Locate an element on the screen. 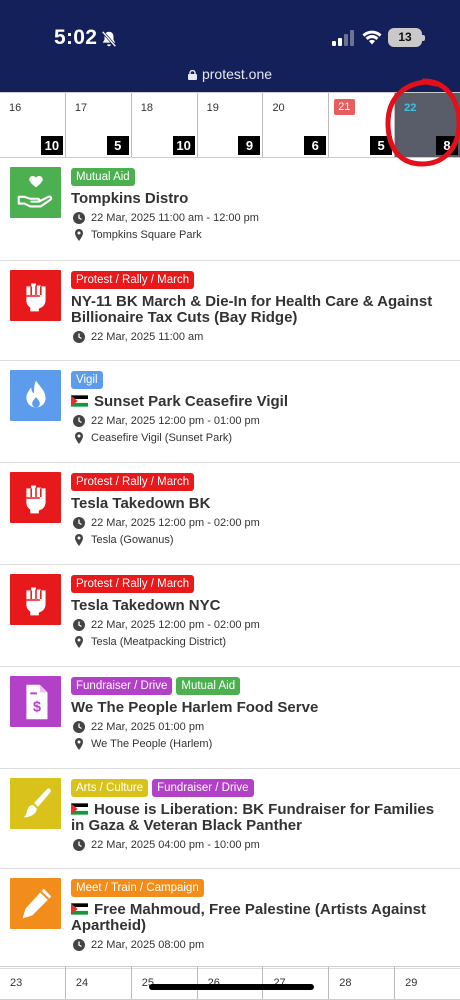 The width and height of the screenshot is (460, 1000). wifi-icon is located at coordinates (372, 37).